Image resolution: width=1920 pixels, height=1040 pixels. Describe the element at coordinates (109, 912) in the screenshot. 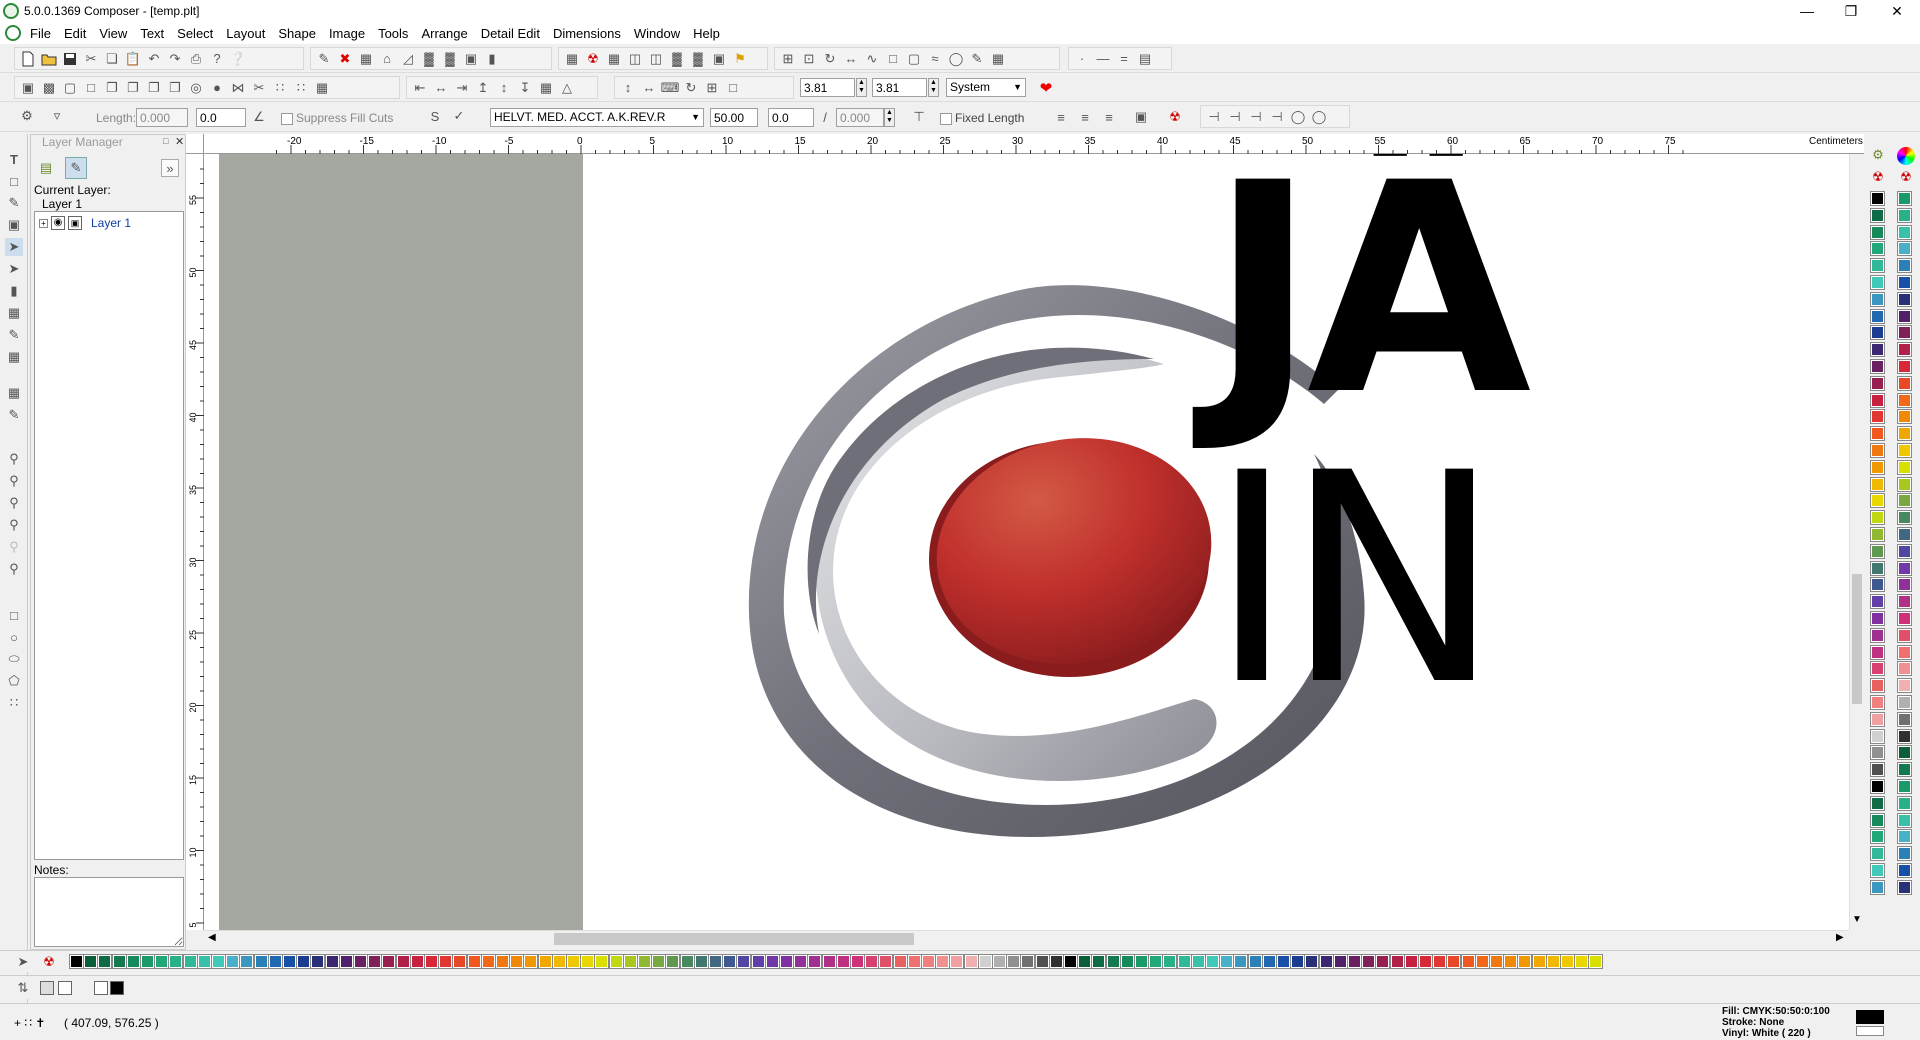

I see `notes-textarea` at that location.